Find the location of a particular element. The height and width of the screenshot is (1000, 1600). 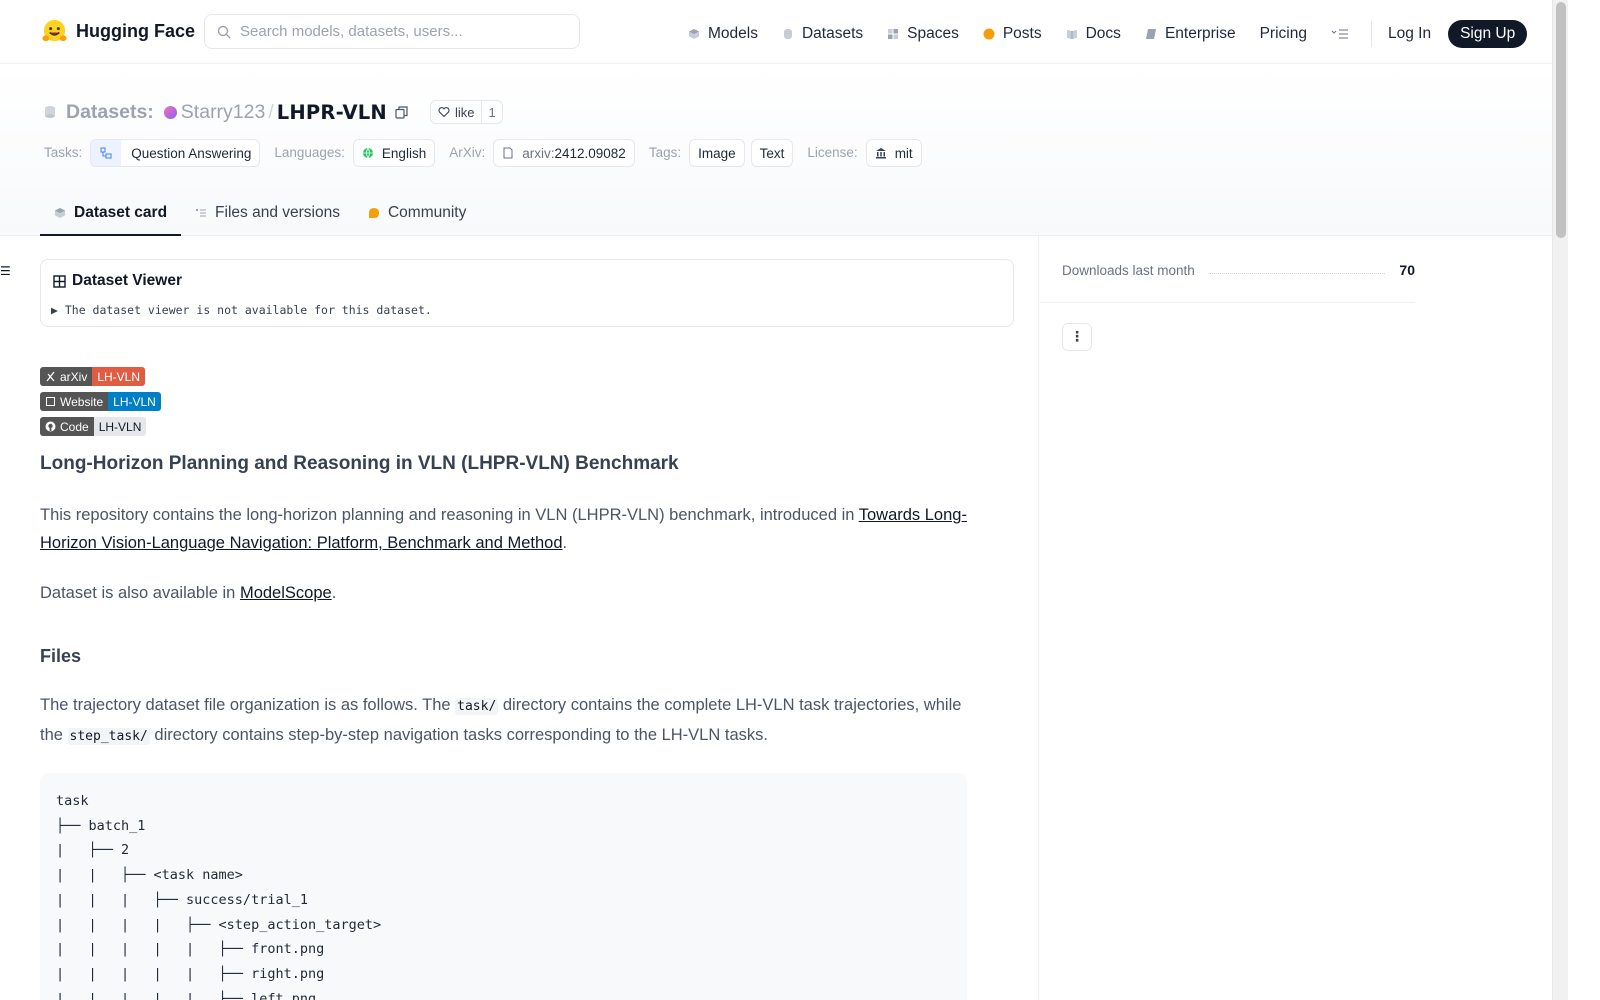

arxiv-tag: arxiv: 2412.09082 is located at coordinates (564, 153).